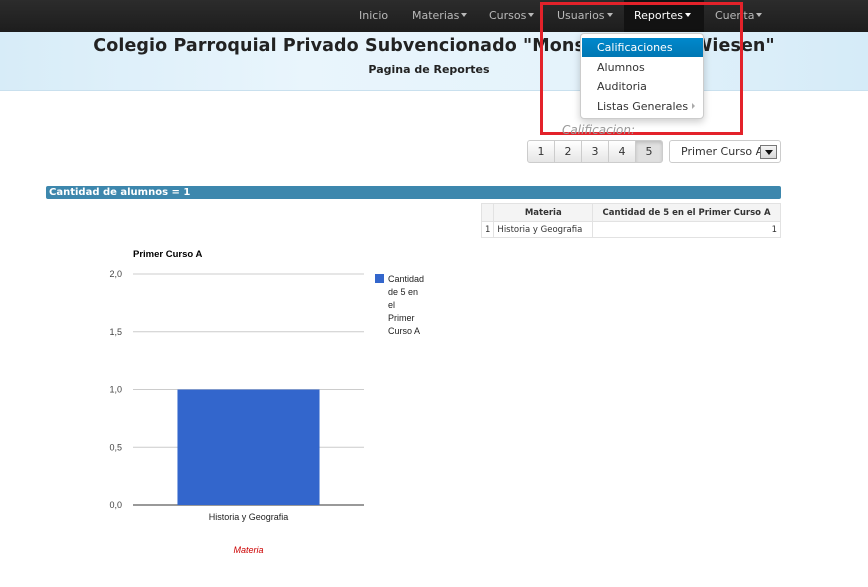 The image size is (868, 587). What do you see at coordinates (543, 229) in the screenshot?
I see `row-materia: Historia y Geografia` at bounding box center [543, 229].